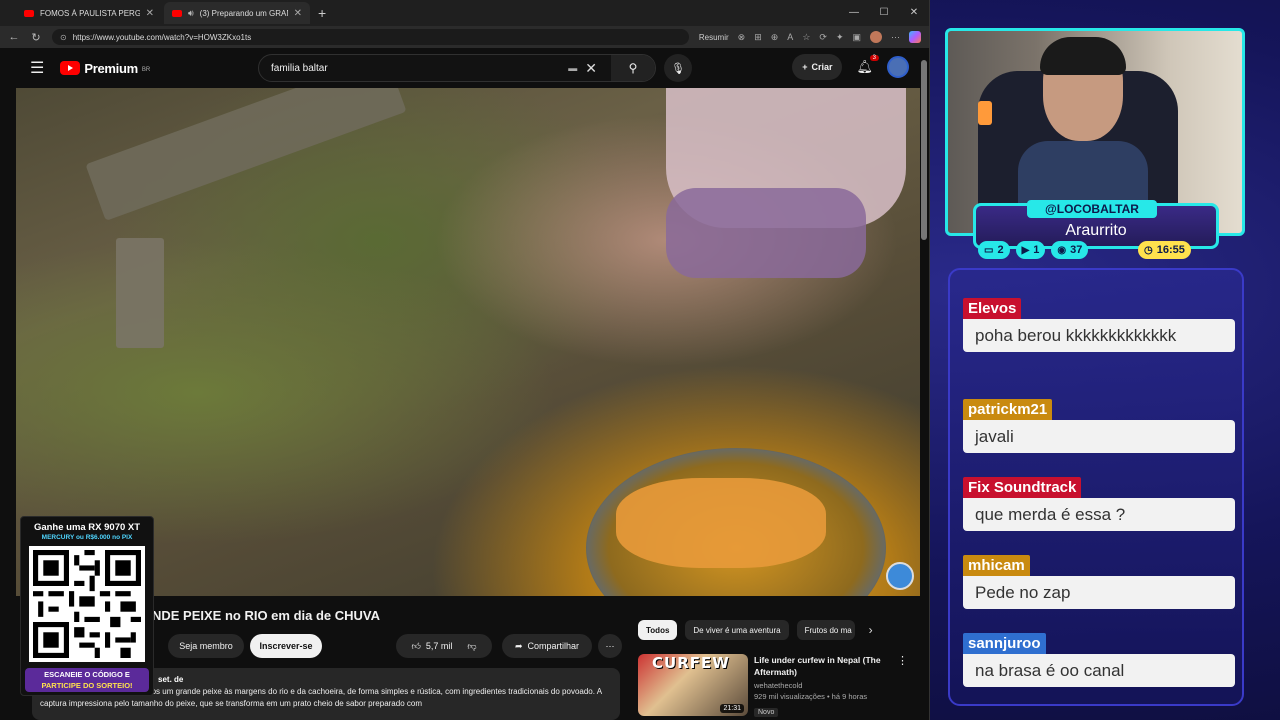 The image size is (1280, 720). What do you see at coordinates (775, 37) in the screenshot?
I see `zoom-icon: ⊕` at bounding box center [775, 37].